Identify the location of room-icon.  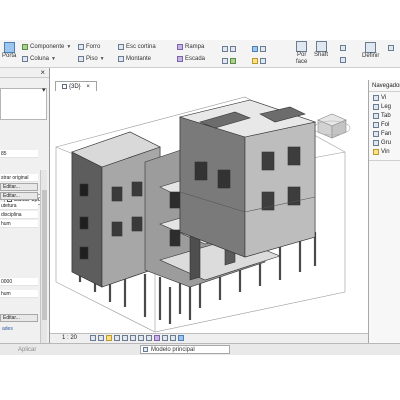
(225, 61).